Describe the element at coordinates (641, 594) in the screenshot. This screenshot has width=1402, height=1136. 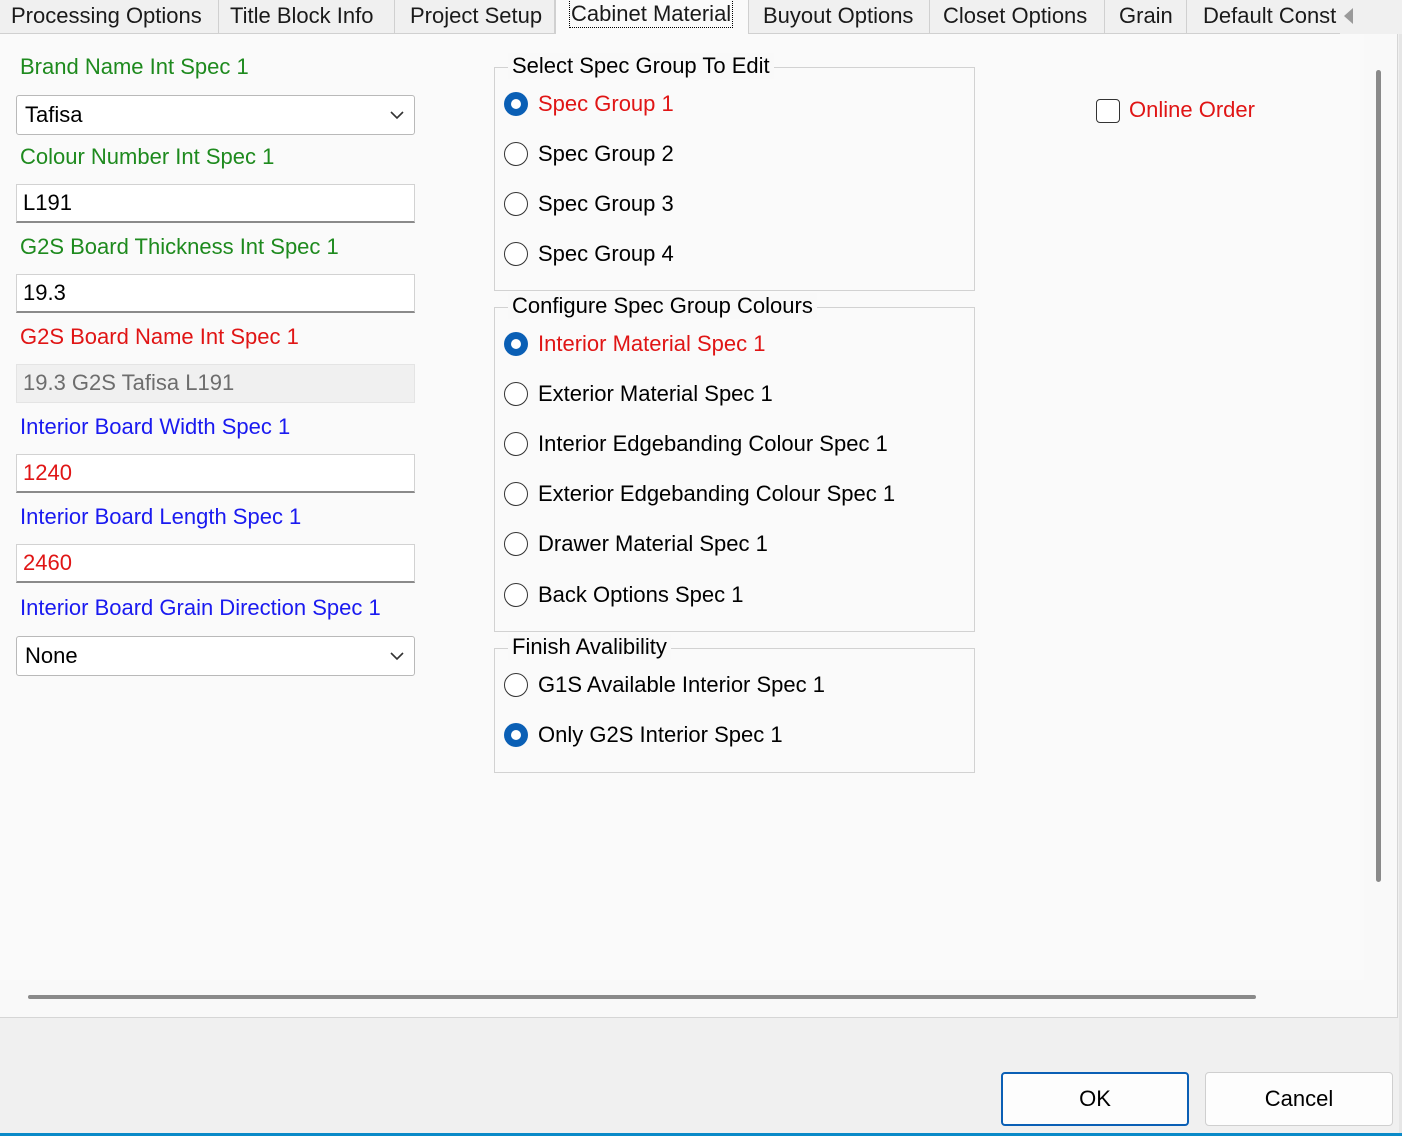
I see `radio-label: Back Options Spec 1` at that location.